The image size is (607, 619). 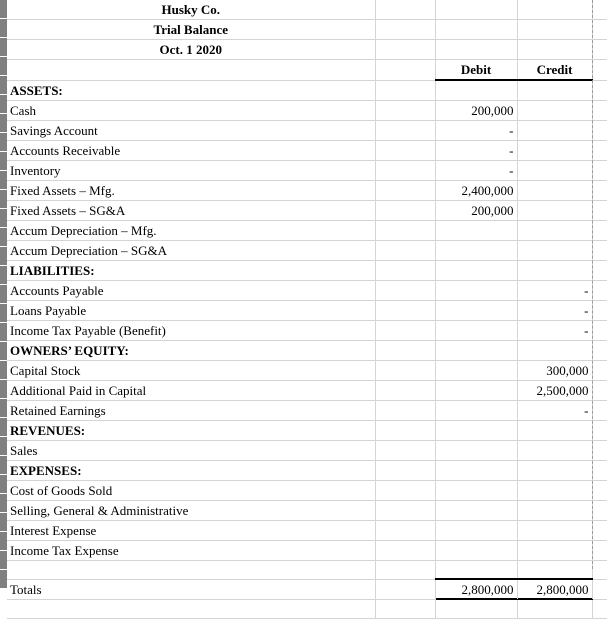 I want to click on totals-credit: 2,800,000, so click(x=555, y=589).